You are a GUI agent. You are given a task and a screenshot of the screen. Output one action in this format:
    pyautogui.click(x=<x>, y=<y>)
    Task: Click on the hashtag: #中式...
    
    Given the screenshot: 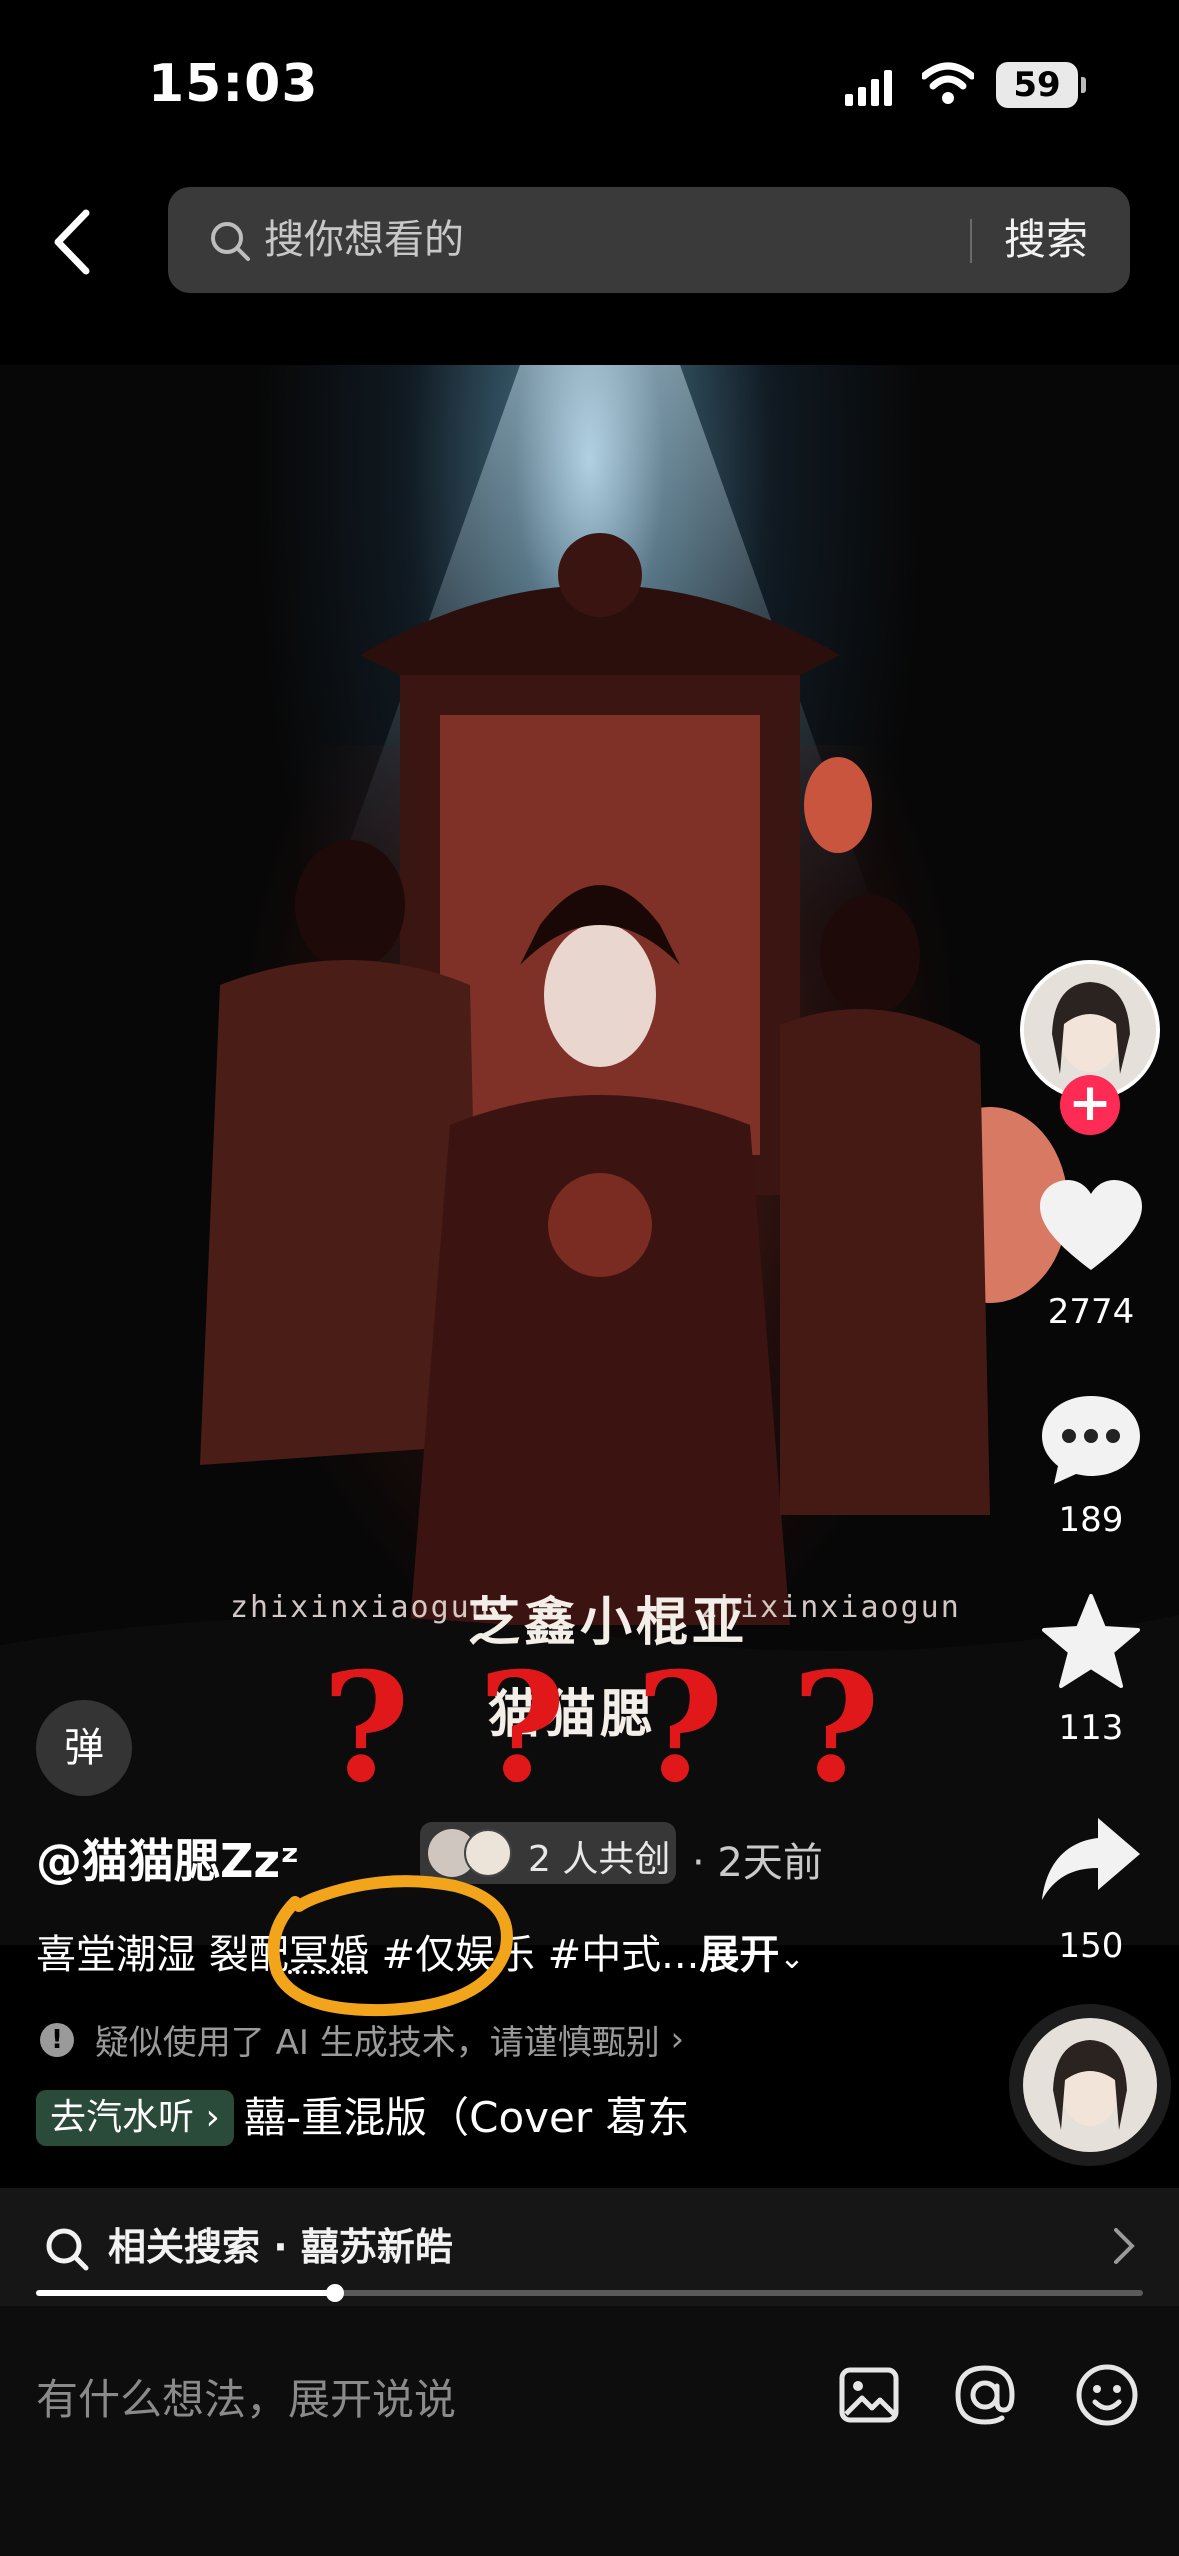 What is the action you would take?
    pyautogui.click(x=624, y=1955)
    